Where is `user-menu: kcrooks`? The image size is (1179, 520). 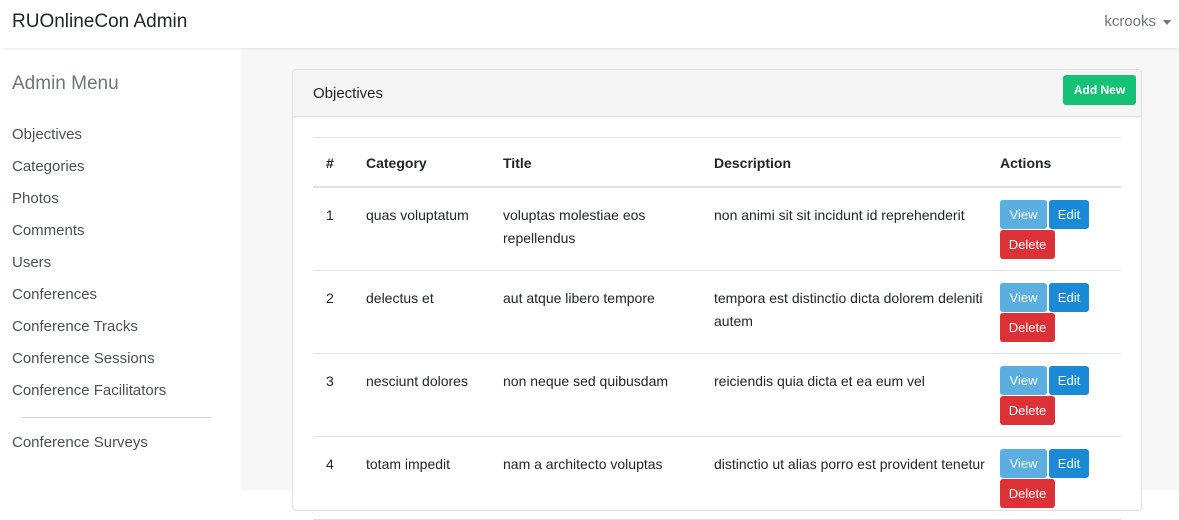
user-menu: kcrooks is located at coordinates (1137, 21).